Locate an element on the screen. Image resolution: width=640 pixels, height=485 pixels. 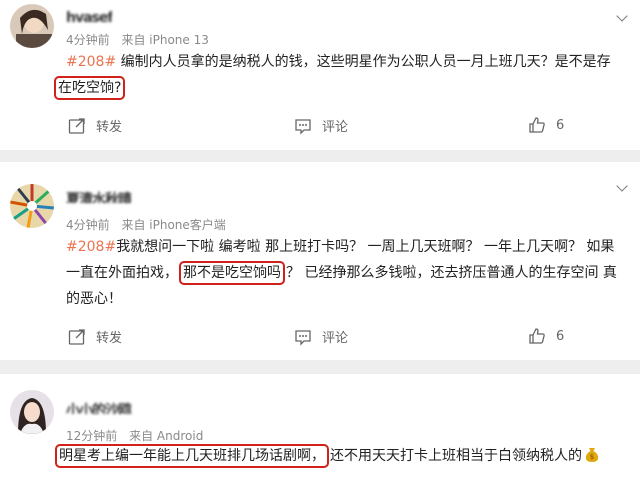
highlighted-phrase: 明星考上编一年能上几天班排几场话剧啊， is located at coordinates (192, 456).